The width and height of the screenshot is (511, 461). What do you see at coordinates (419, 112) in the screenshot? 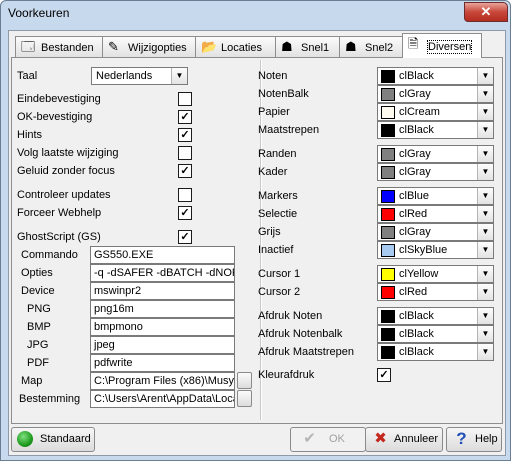
I see `color-value: clCream` at bounding box center [419, 112].